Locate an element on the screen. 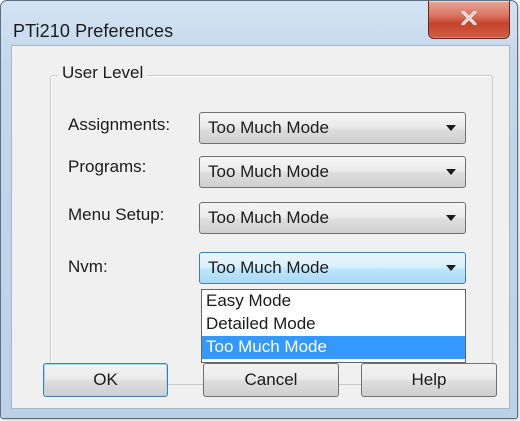 Image resolution: width=520 pixels, height=421 pixels. ok-button: OK is located at coordinates (105, 380).